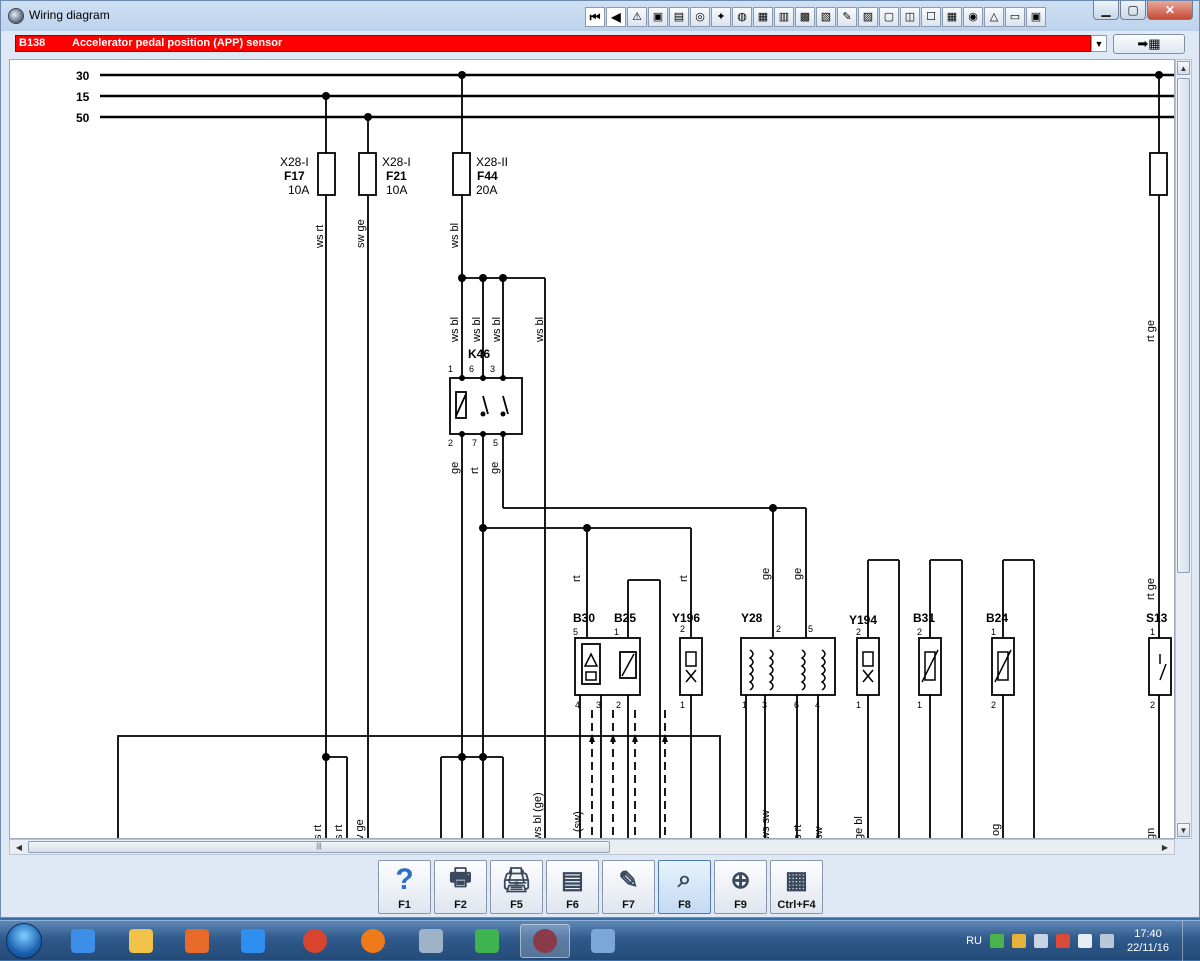  Describe the element at coordinates (83, 76) in the screenshot. I see `bus-label-30: 30` at that location.